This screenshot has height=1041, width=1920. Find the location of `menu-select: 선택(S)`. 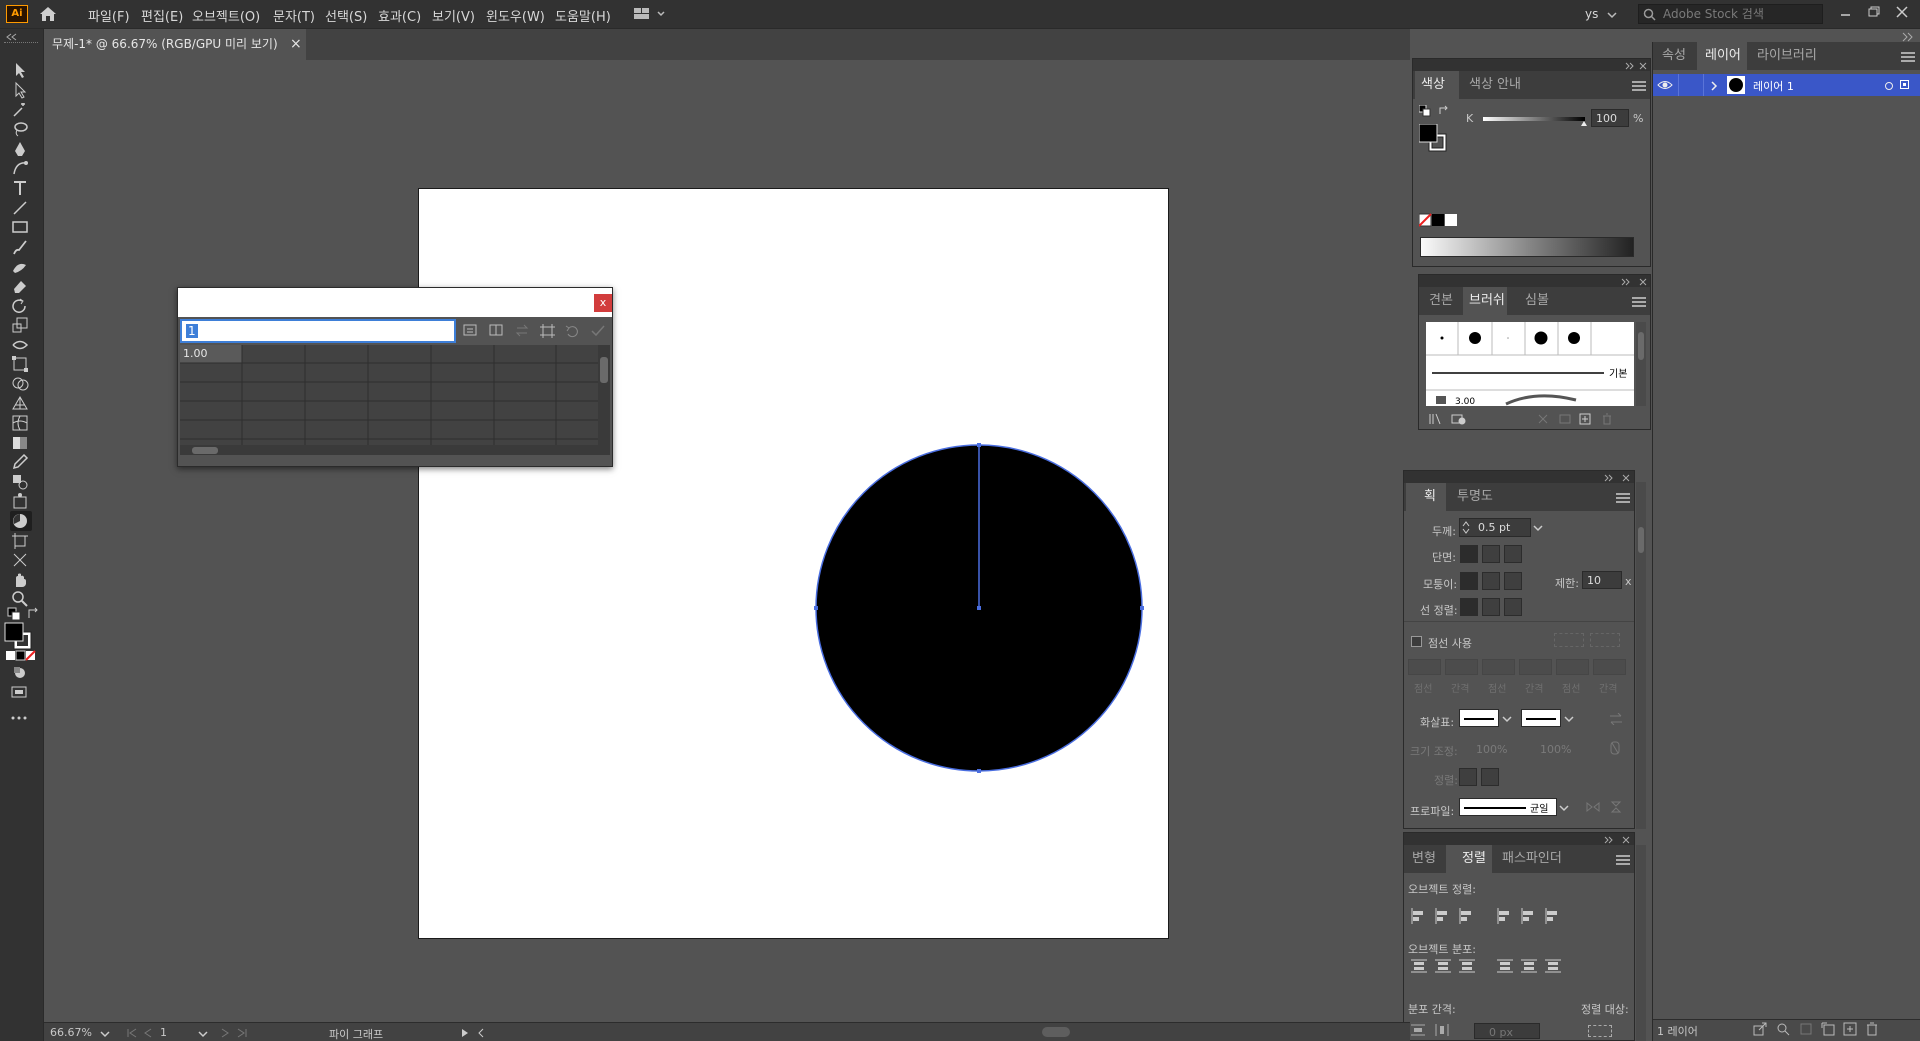

menu-select: 선택(S) is located at coordinates (346, 15).